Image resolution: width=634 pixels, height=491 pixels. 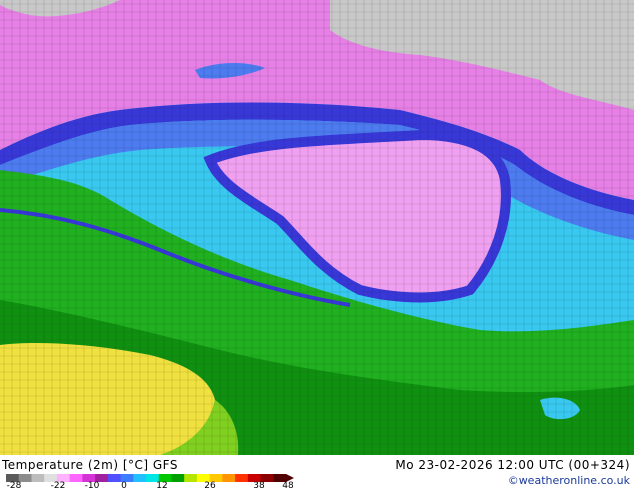 I want to click on map-title: Temperature (2m) [°C] GFS, so click(x=90, y=465).